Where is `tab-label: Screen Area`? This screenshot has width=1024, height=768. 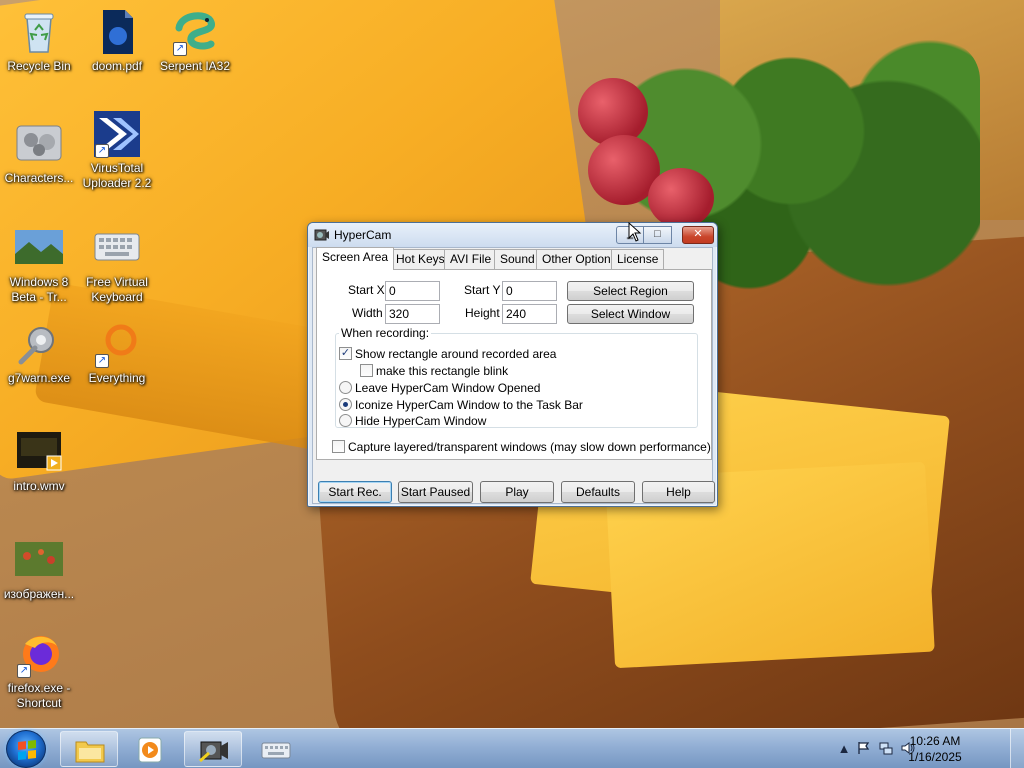 tab-label: Screen Area is located at coordinates (355, 257).